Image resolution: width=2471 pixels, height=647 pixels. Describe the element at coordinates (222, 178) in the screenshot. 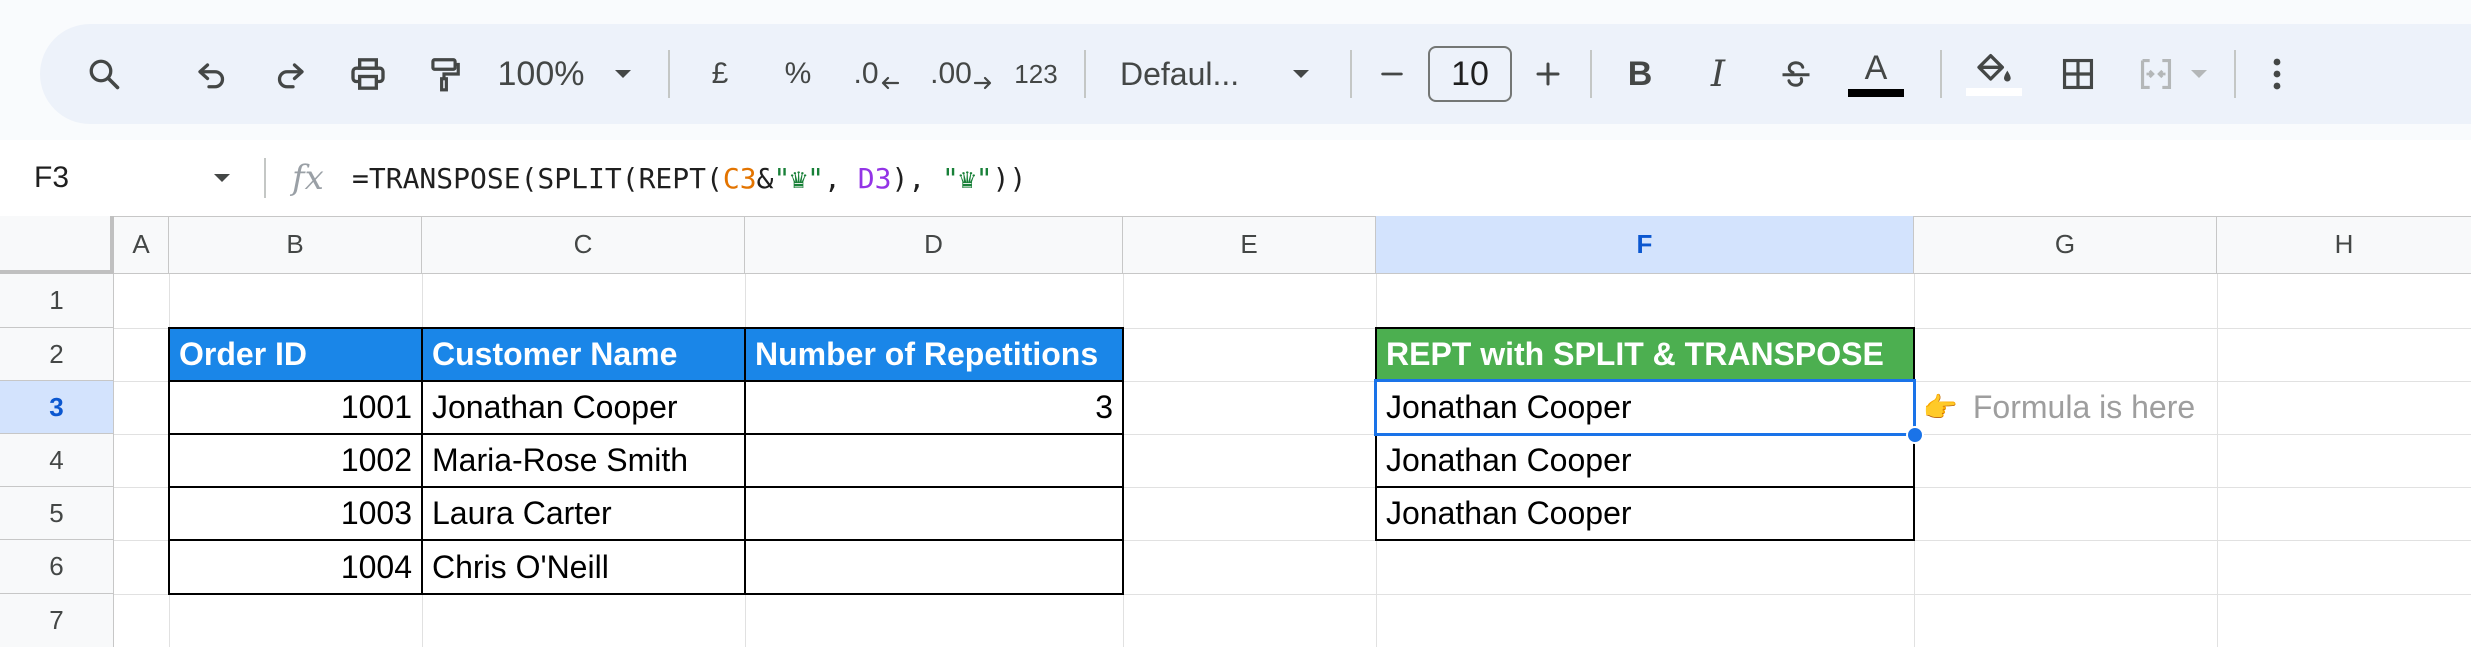

I see `name-box-dropdown-icon` at that location.